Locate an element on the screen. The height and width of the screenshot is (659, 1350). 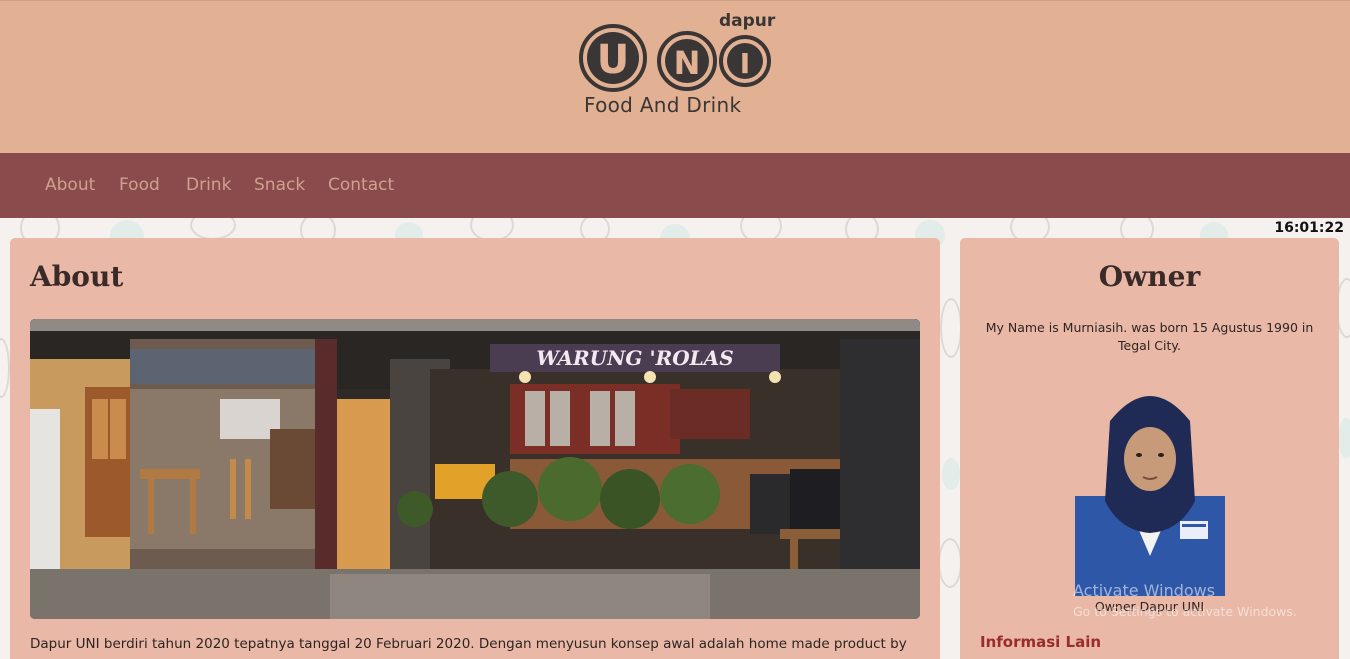
nav-item-about: About is located at coordinates (70, 185).